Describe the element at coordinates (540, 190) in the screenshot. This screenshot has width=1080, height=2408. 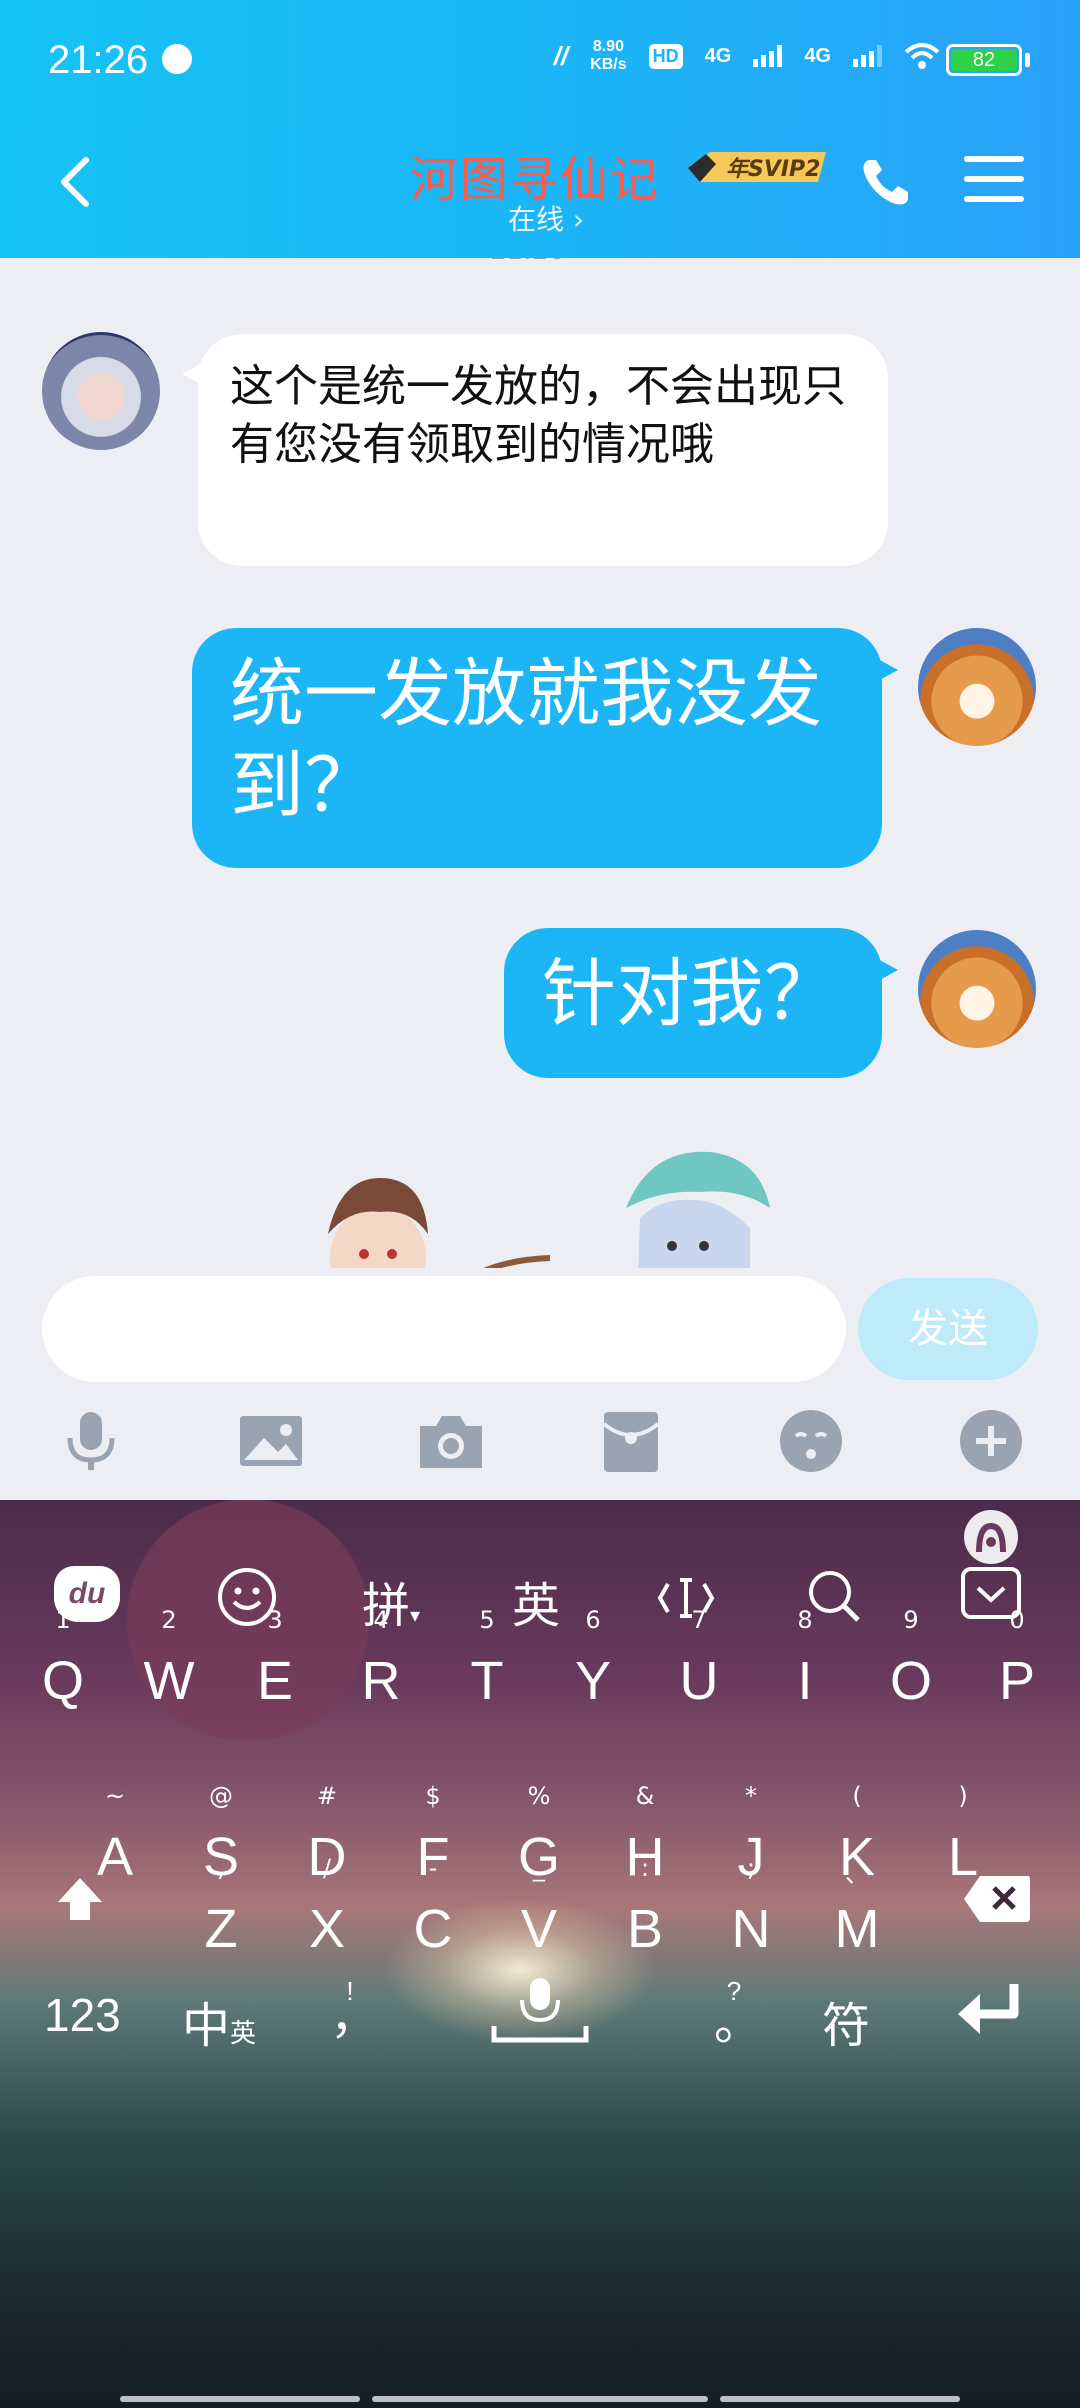
I see `nav-bar: 河图寻仙记 年SVIP2 在线 ›` at that location.